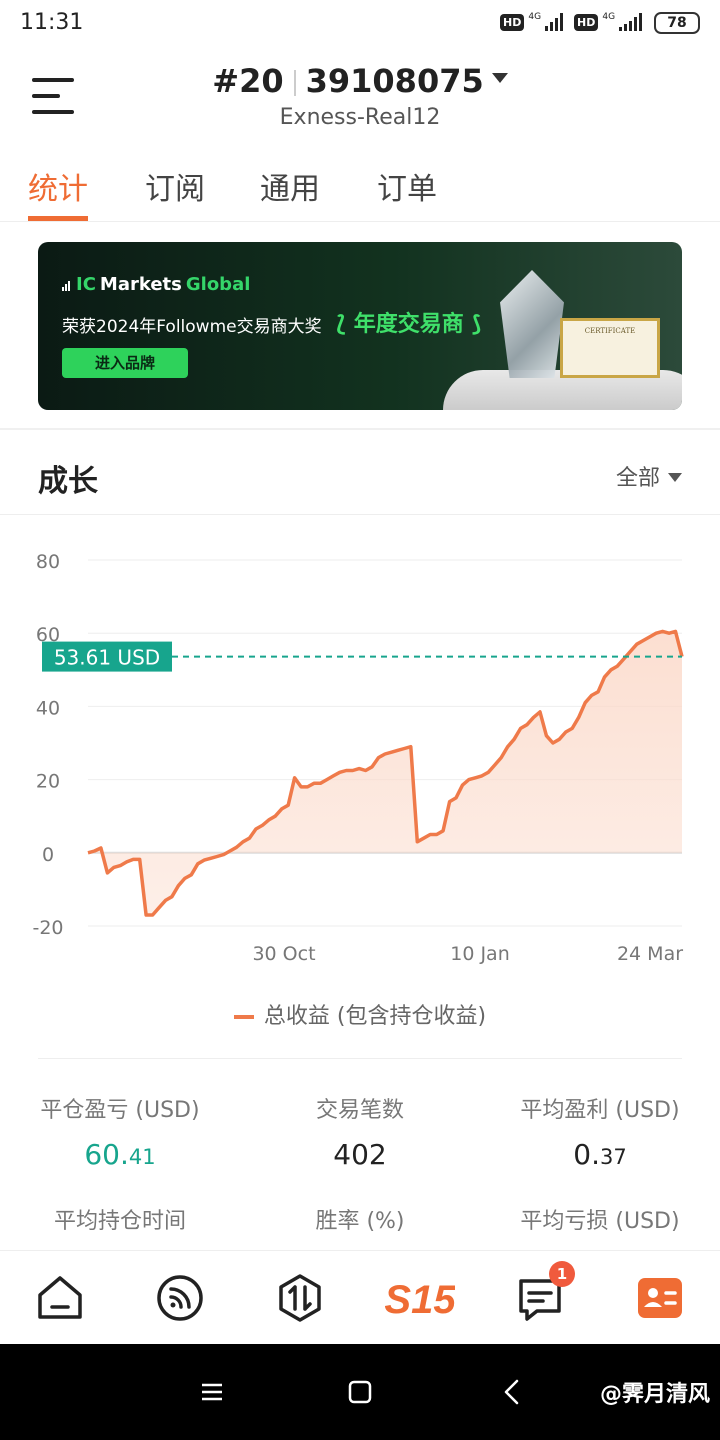 The height and width of the screenshot is (1440, 720). Describe the element at coordinates (545, 1292) in the screenshot. I see `message-icon: 1` at that location.